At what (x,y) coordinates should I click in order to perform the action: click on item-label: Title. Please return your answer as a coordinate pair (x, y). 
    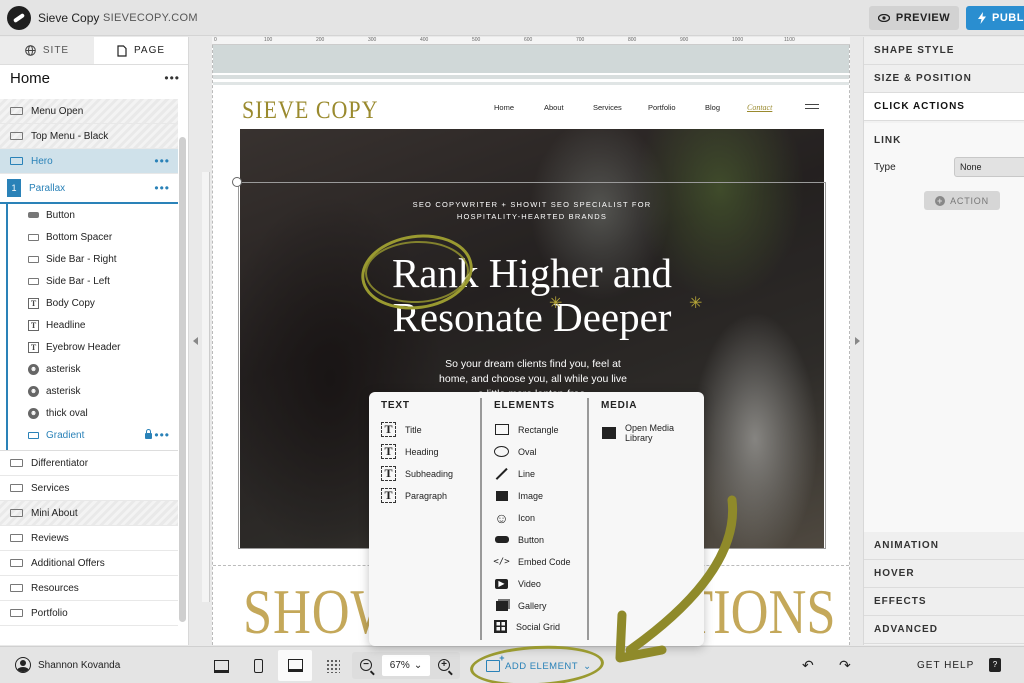
    Looking at the image, I should click on (413, 429).